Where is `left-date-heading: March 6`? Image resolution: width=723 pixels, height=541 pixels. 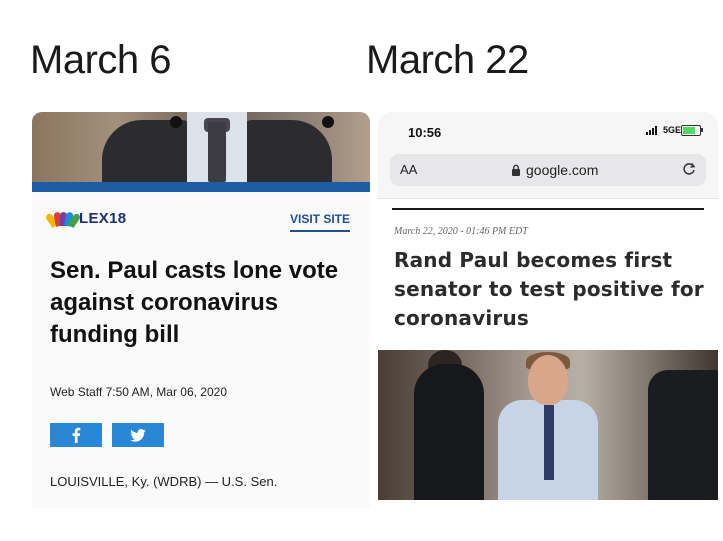
left-date-heading: March 6 is located at coordinates (101, 60).